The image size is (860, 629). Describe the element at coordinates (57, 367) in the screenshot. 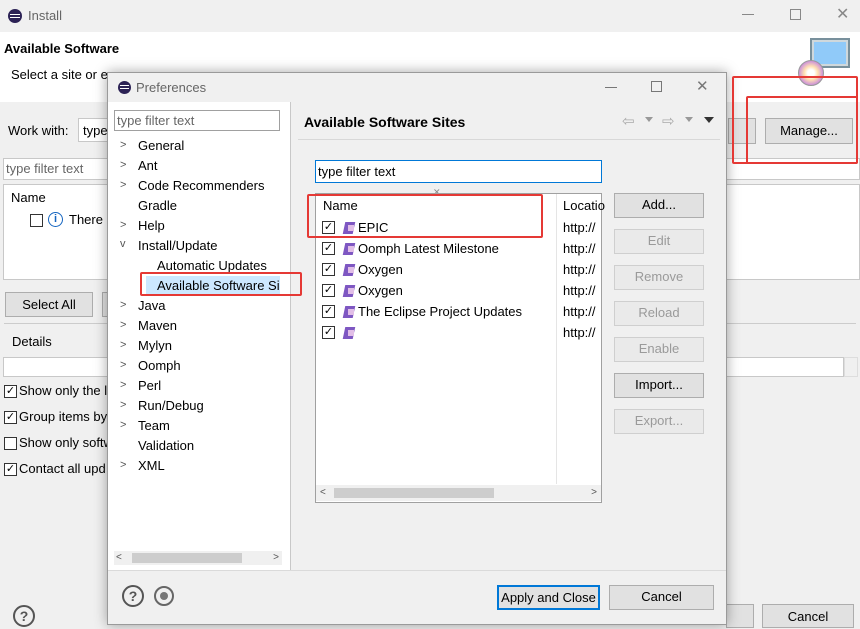

I see `details-area` at that location.